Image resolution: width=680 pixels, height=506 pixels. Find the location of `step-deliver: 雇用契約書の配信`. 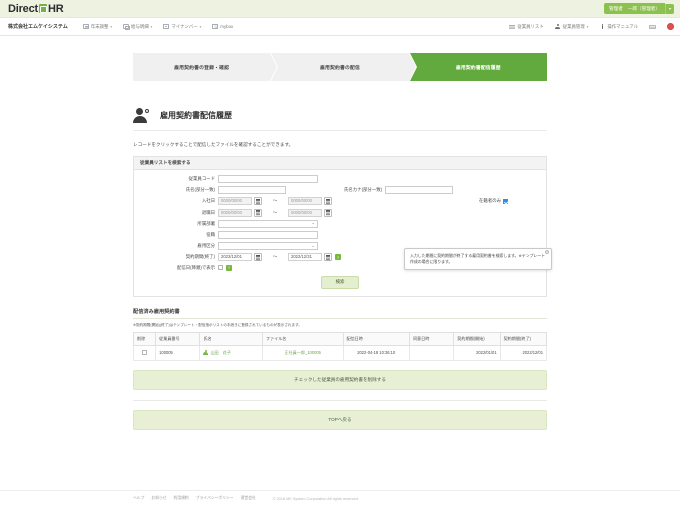

step-deliver: 雇用契約書の配信 is located at coordinates (344, 67).